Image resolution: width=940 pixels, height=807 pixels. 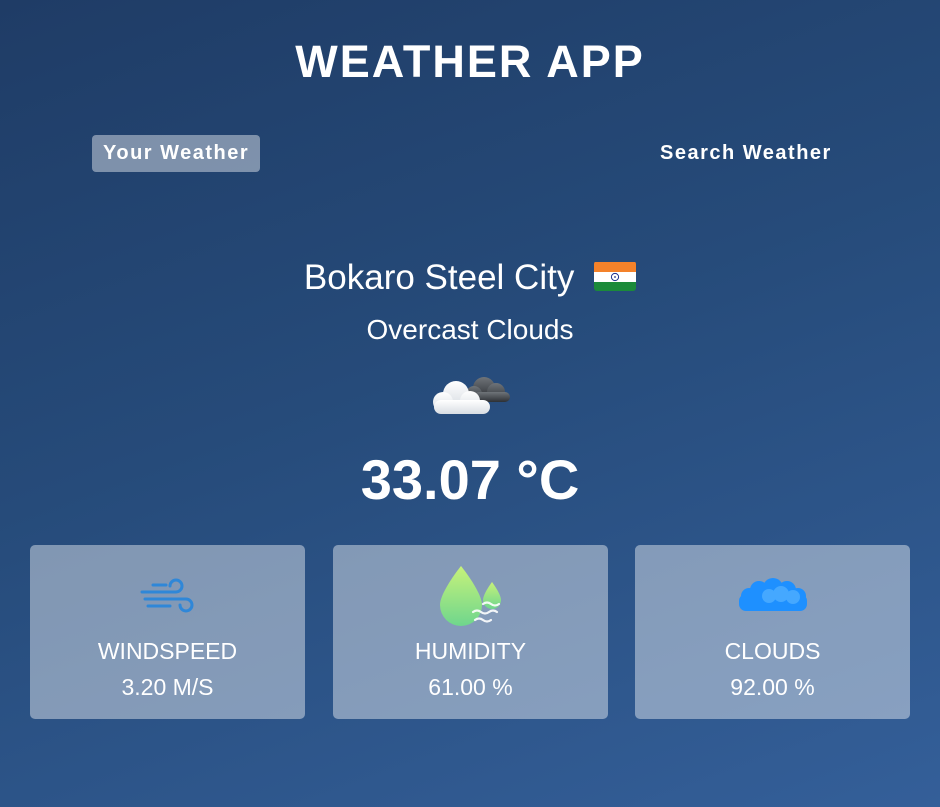 What do you see at coordinates (167, 651) in the screenshot?
I see `windspeed-label: WINDSPEED` at bounding box center [167, 651].